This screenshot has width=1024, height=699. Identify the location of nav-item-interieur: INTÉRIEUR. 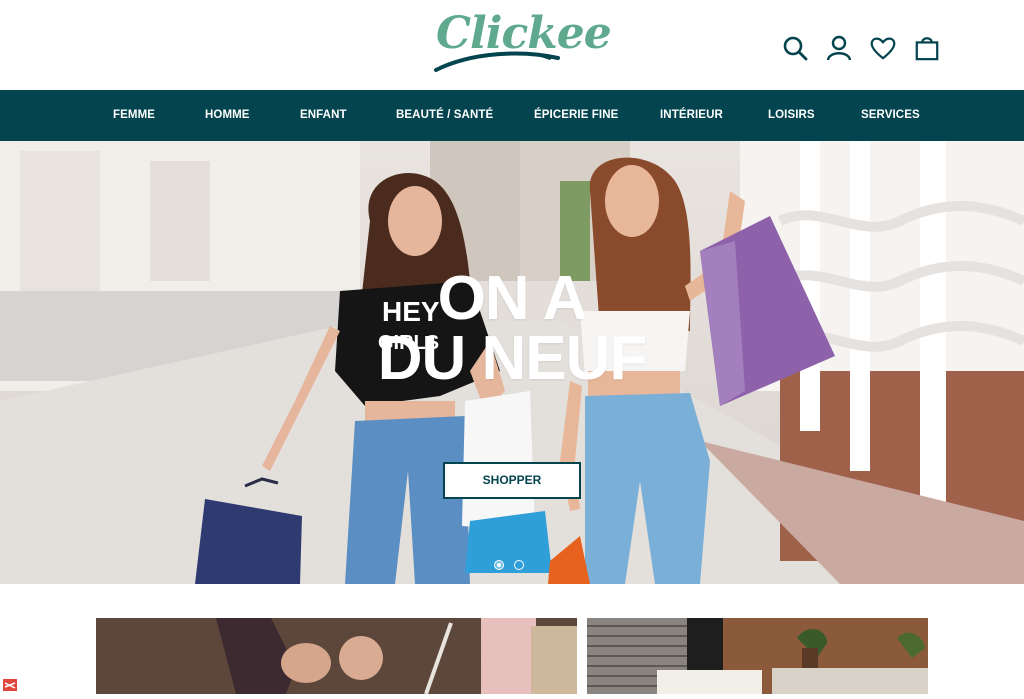
(691, 115).